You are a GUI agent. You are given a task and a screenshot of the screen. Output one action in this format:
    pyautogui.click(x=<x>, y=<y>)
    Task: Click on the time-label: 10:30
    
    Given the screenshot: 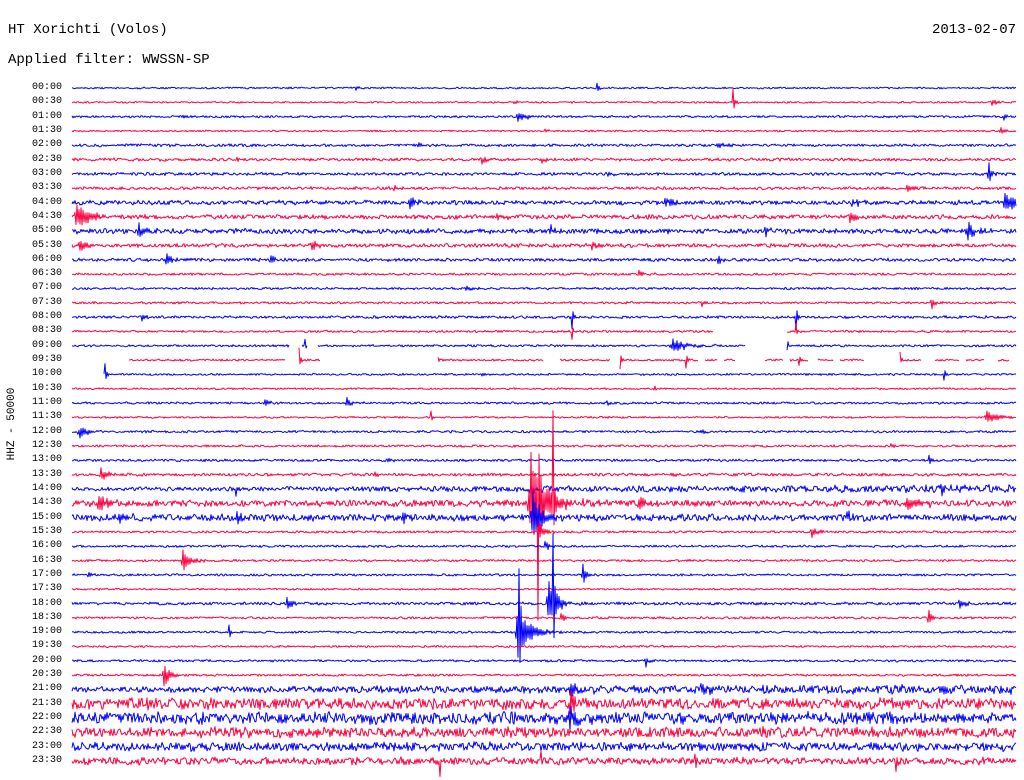 What is the action you would take?
    pyautogui.click(x=46, y=388)
    